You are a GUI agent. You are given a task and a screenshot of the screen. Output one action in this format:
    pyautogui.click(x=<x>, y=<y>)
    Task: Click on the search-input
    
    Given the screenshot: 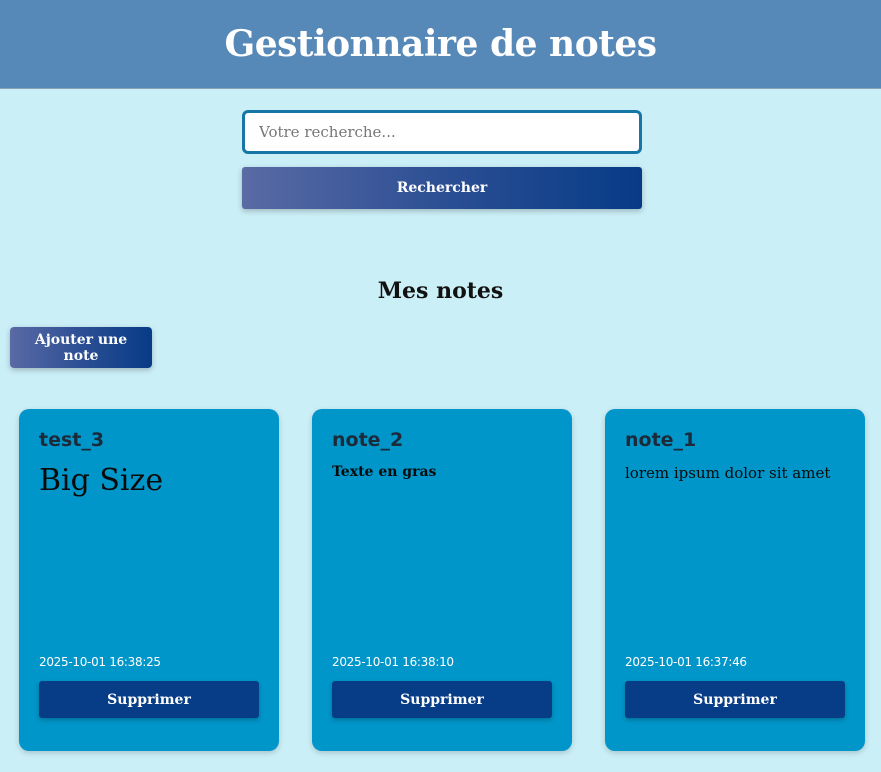 What is the action you would take?
    pyautogui.click(x=442, y=132)
    